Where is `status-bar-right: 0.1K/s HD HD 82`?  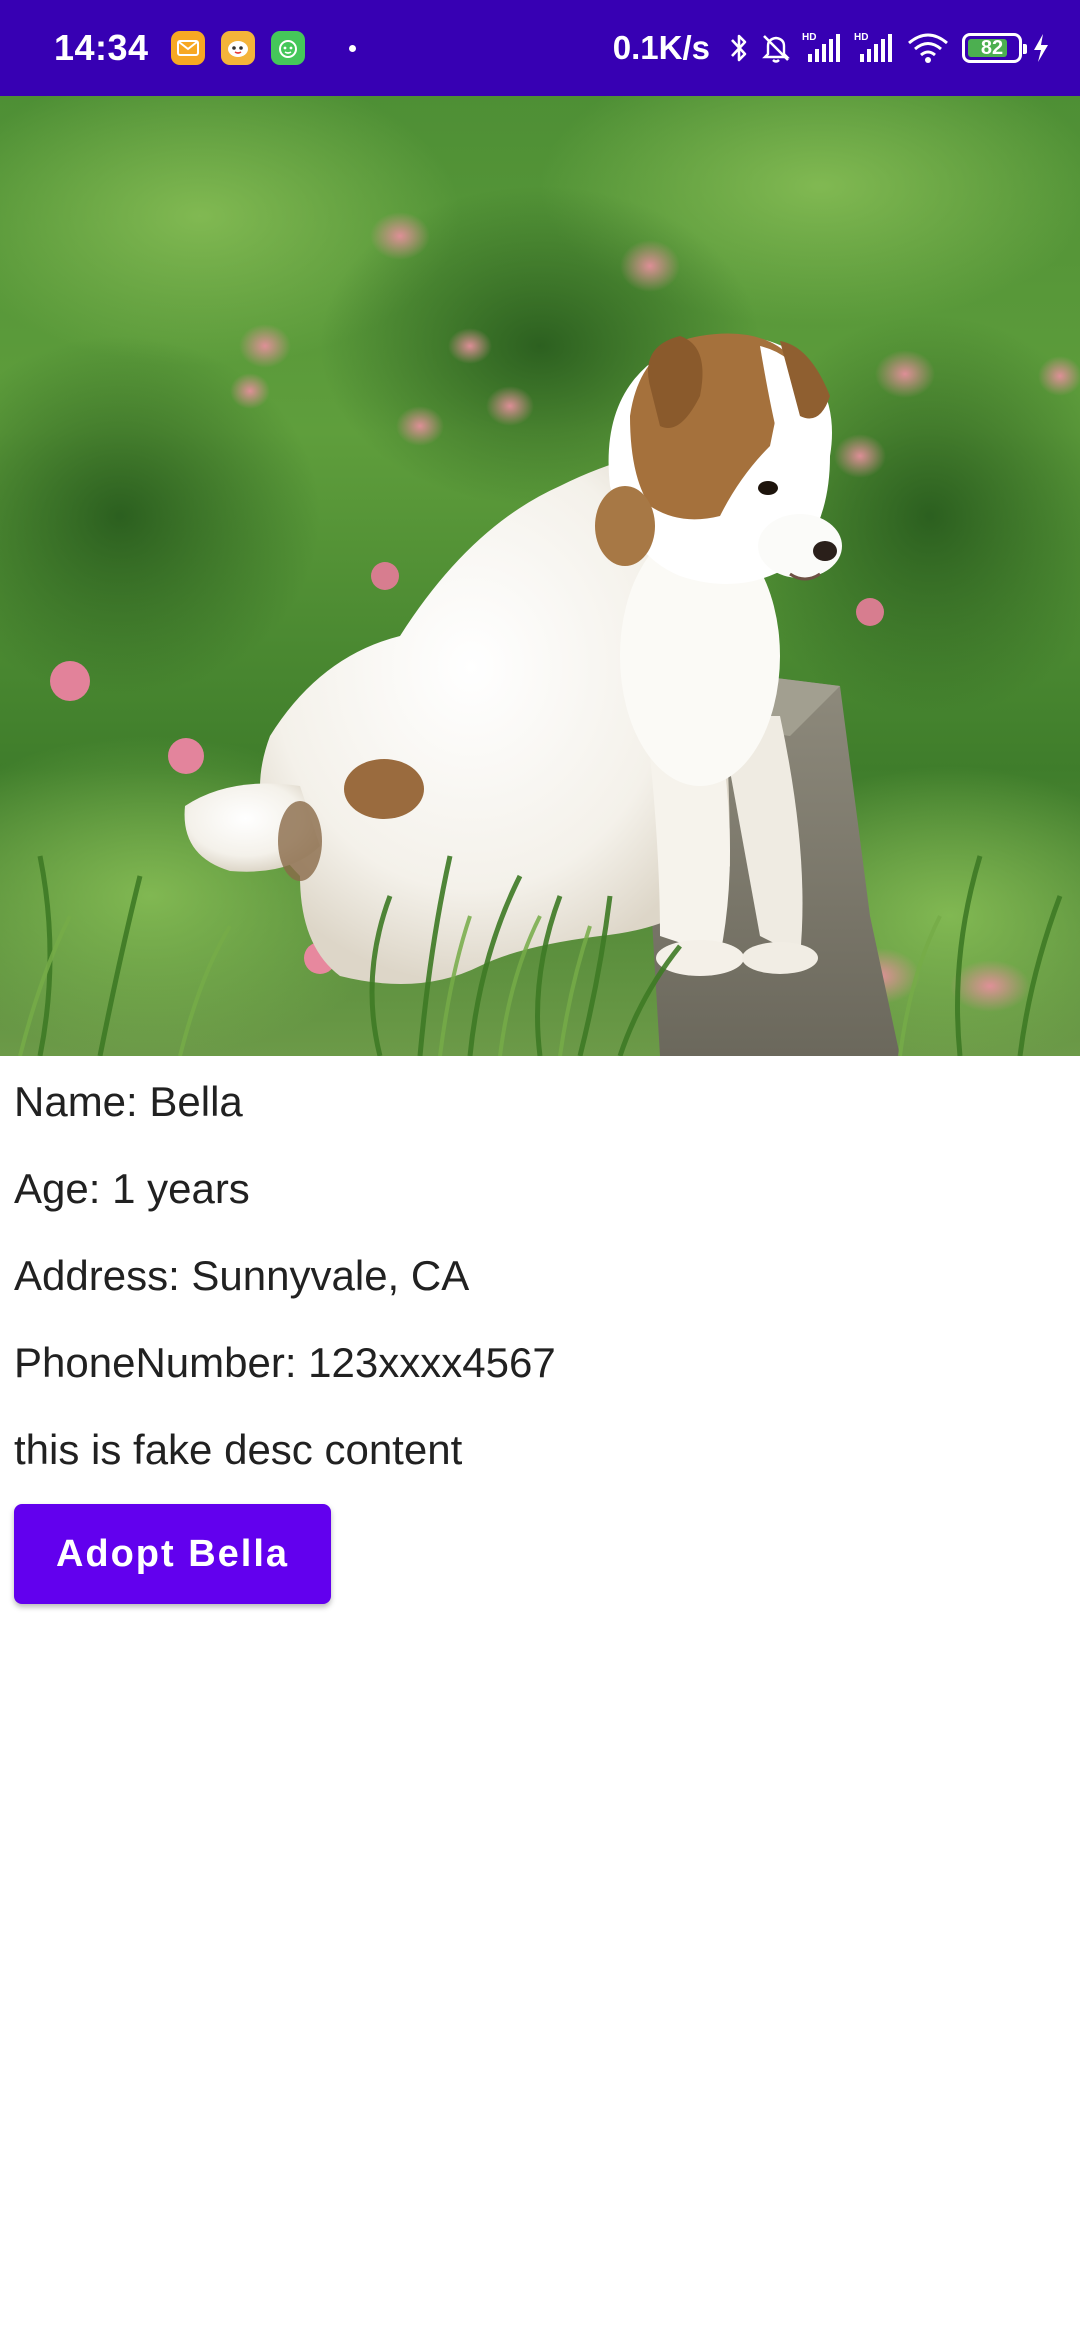
status-bar-right: 0.1K/s HD HD 82 is located at coordinates (832, 48).